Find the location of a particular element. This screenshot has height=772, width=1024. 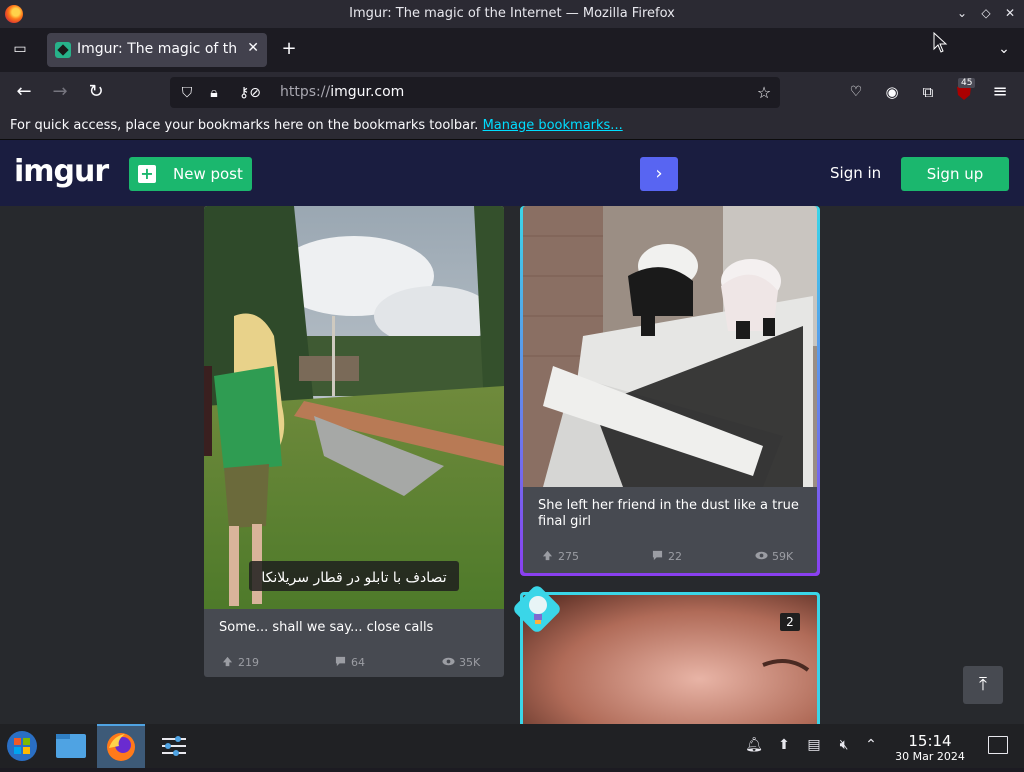

maximize-icon: ◇ is located at coordinates (986, 13).